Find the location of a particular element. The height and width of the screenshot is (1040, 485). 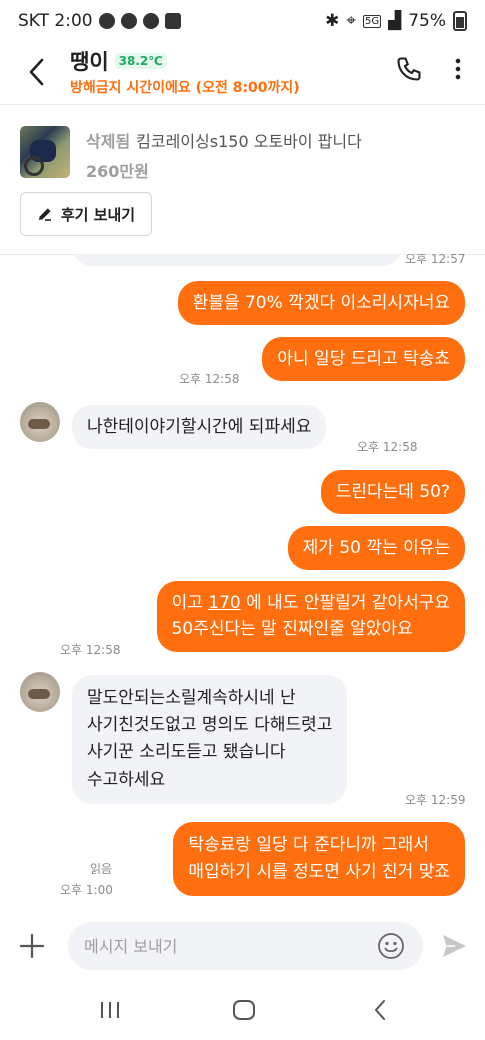

status-left: SKT 2:00 is located at coordinates (99, 21).